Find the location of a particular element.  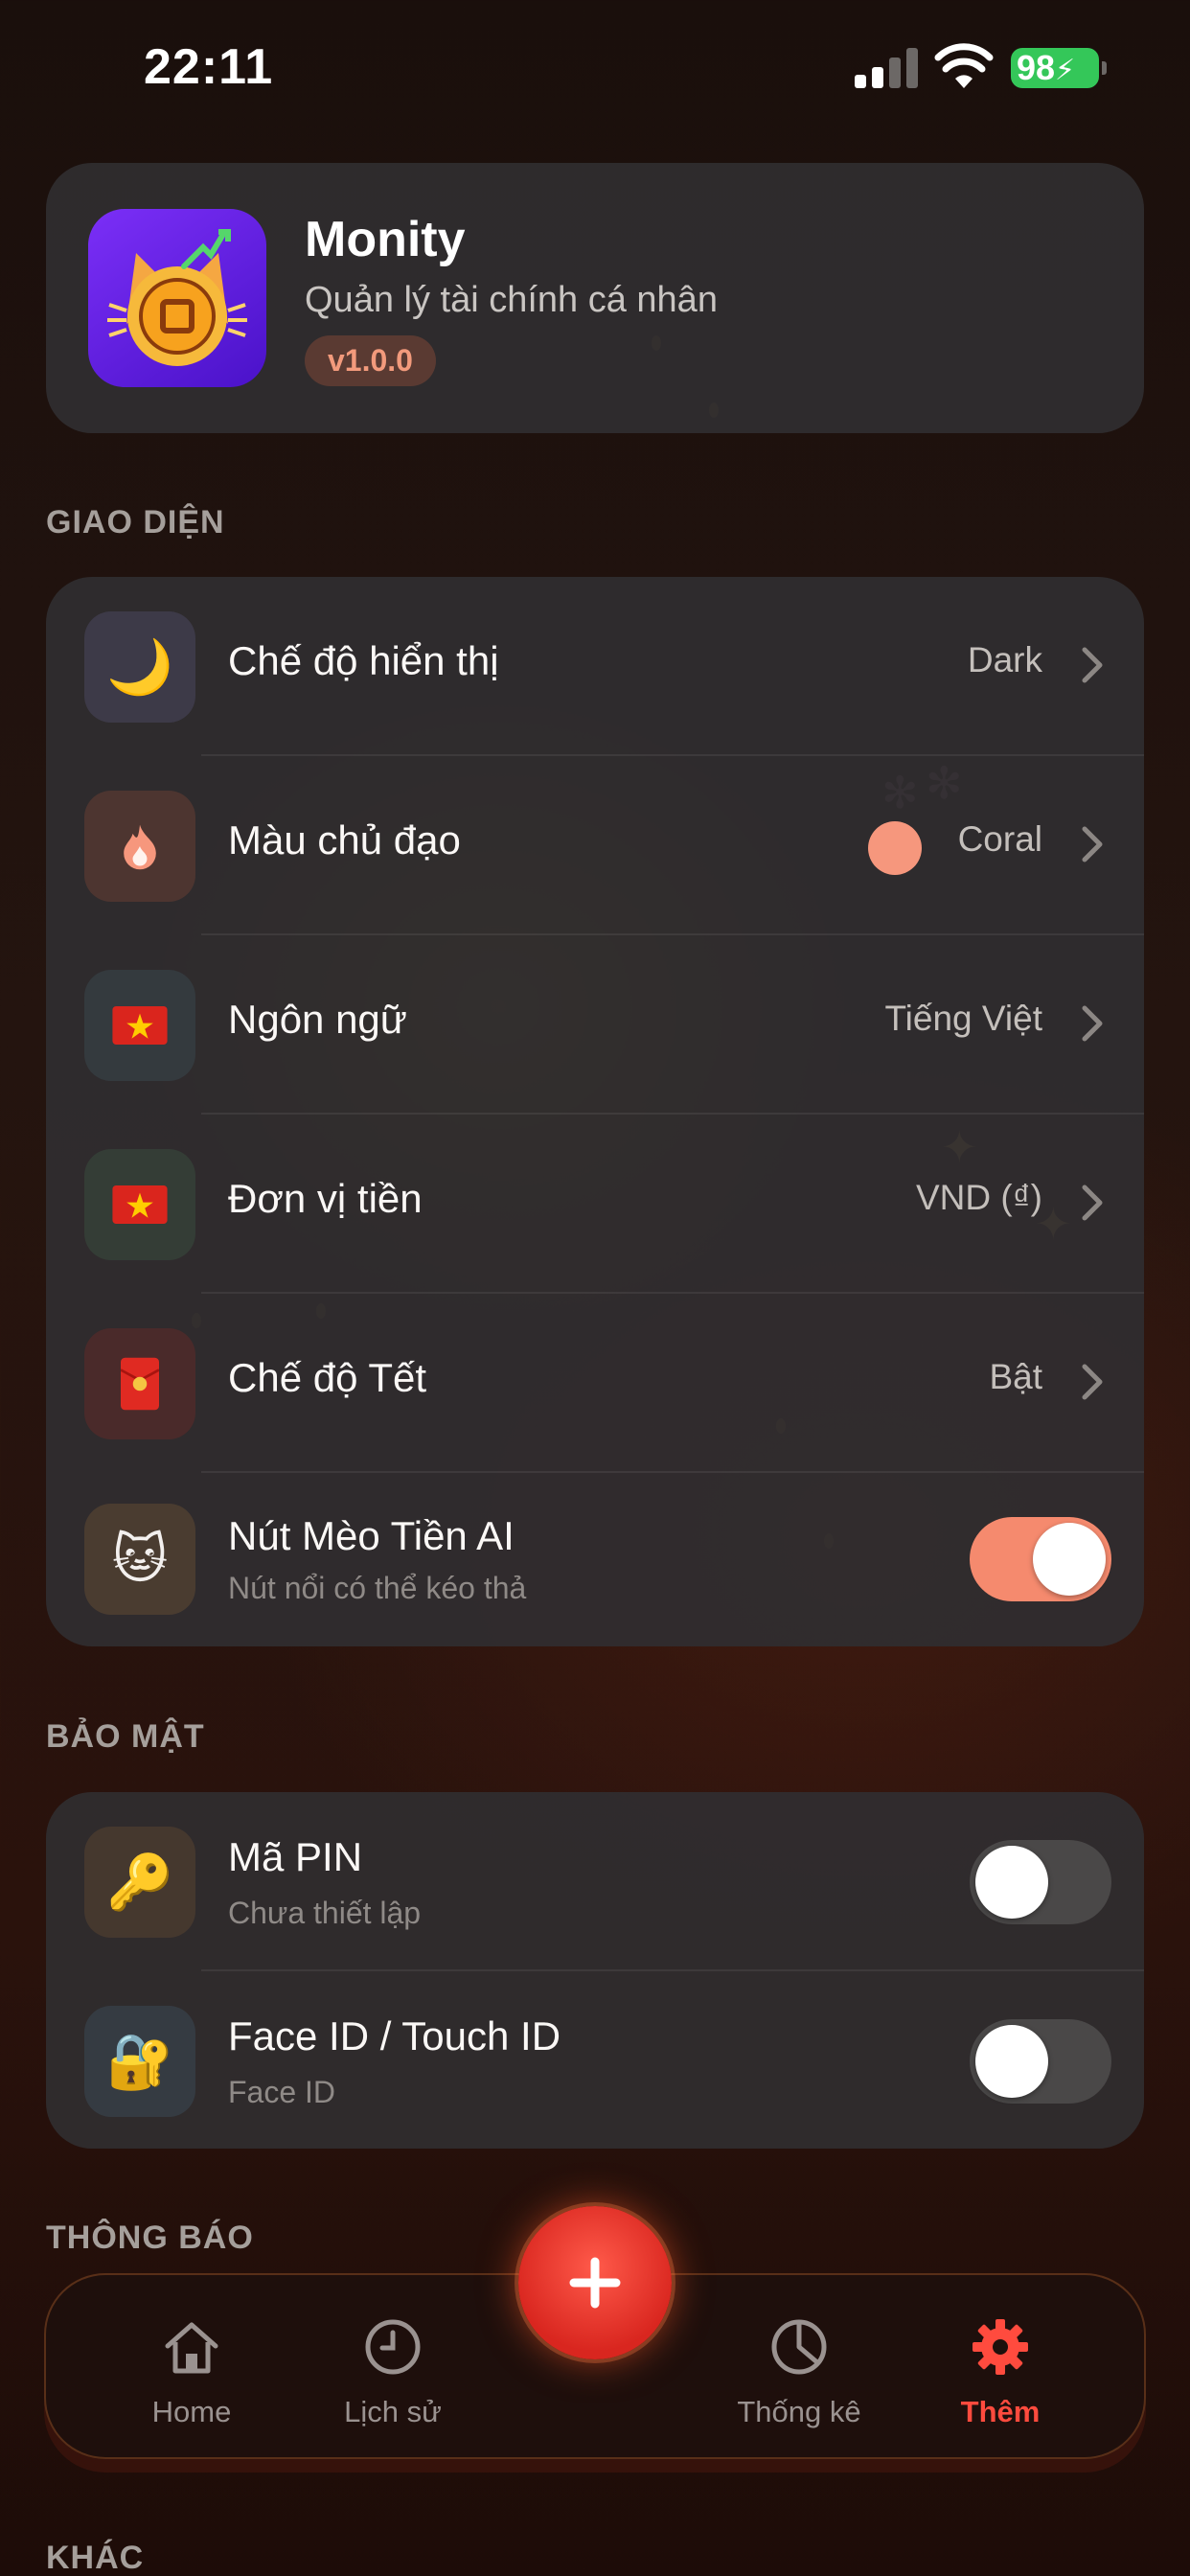

display-mode-row: 🌙 Chế độ hiển thị Dark is located at coordinates (595, 666).